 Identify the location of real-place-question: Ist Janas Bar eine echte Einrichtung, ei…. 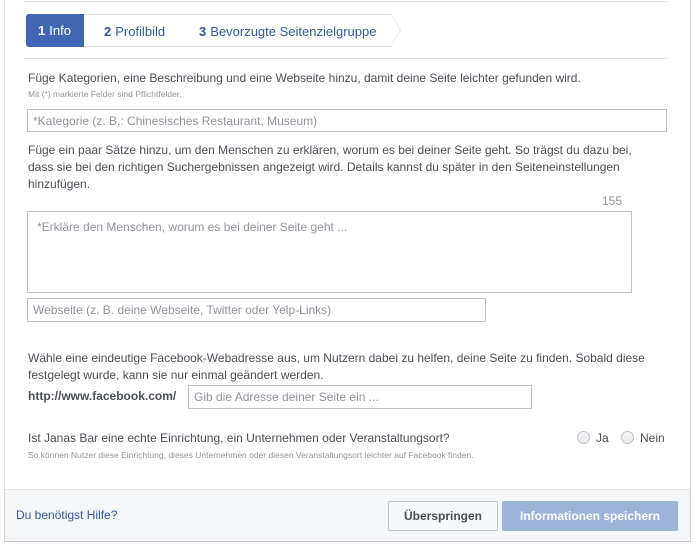
(239, 438).